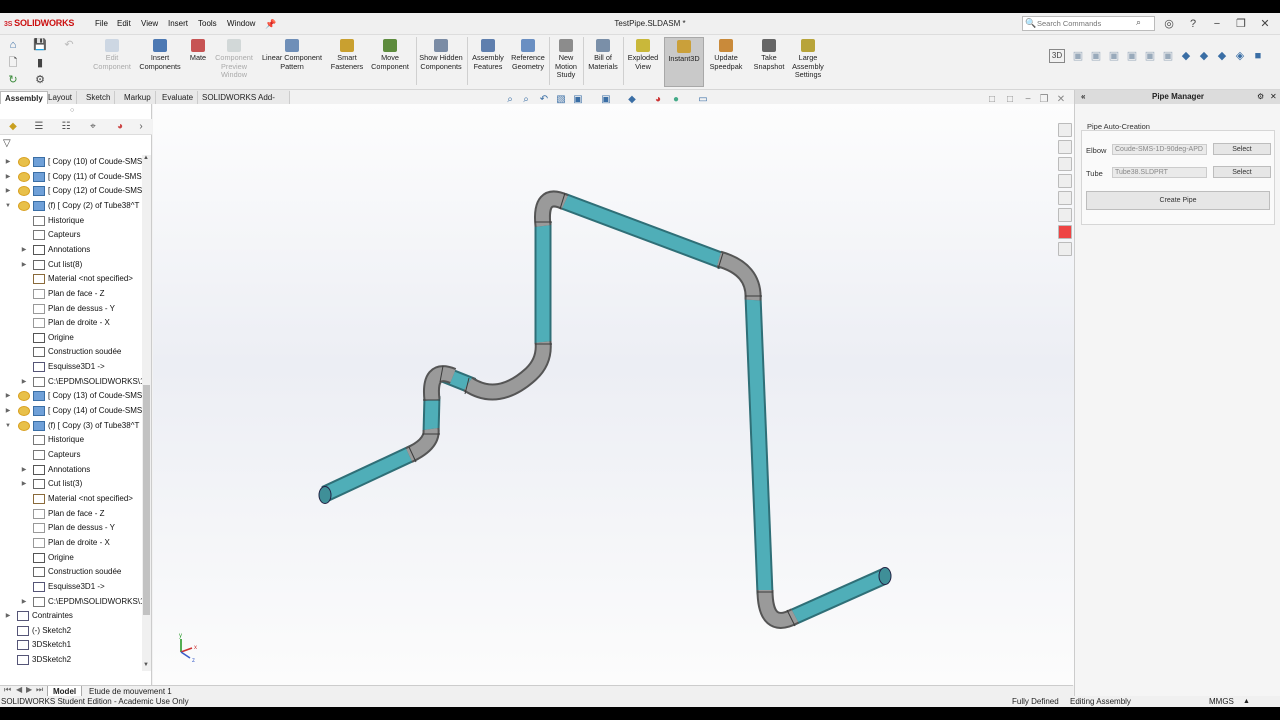 This screenshot has width=1280, height=720. Describe the element at coordinates (160, 62) in the screenshot. I see `insert-components-button: Insert Components` at that location.